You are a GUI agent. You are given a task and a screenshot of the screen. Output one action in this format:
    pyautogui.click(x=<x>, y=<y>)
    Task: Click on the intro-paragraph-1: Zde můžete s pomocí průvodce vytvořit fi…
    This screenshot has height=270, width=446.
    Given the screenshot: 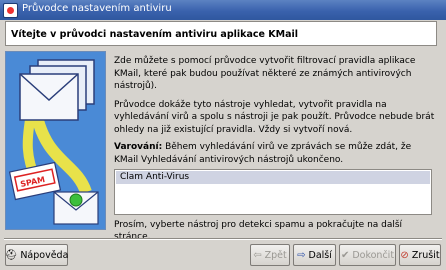 What is the action you would take?
    pyautogui.click(x=265, y=73)
    